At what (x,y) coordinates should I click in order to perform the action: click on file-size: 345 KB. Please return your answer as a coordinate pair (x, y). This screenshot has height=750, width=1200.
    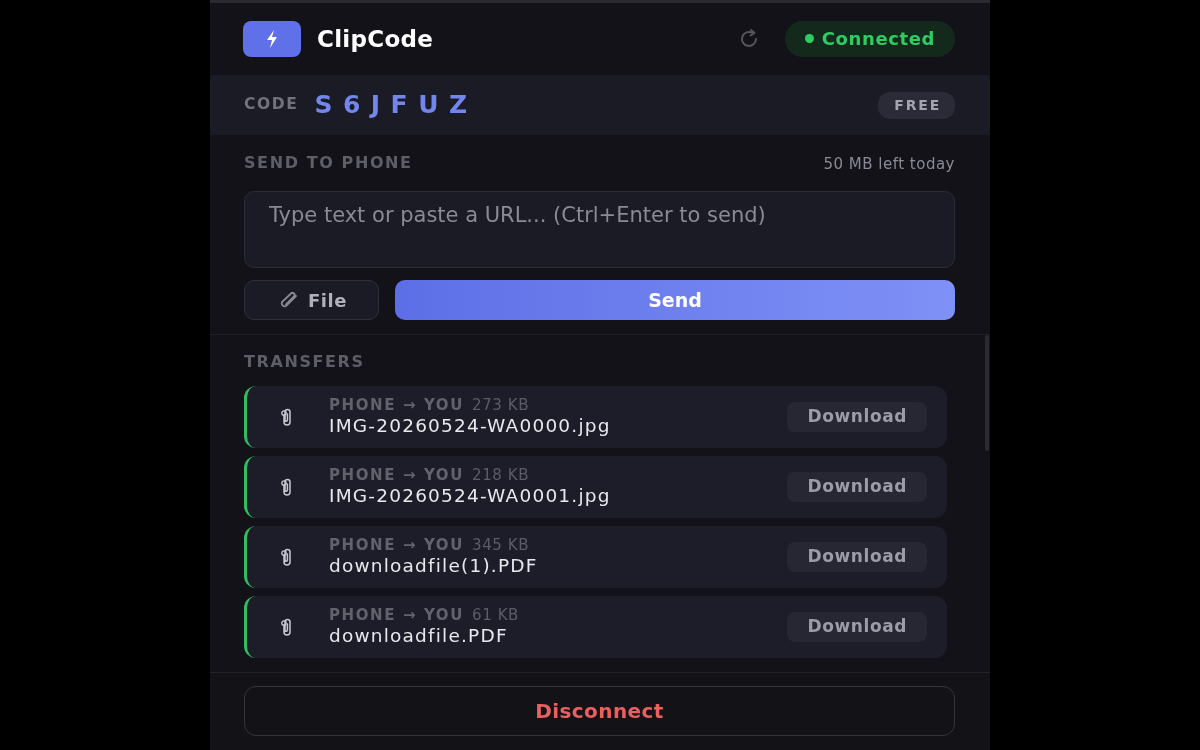
    Looking at the image, I should click on (501, 544).